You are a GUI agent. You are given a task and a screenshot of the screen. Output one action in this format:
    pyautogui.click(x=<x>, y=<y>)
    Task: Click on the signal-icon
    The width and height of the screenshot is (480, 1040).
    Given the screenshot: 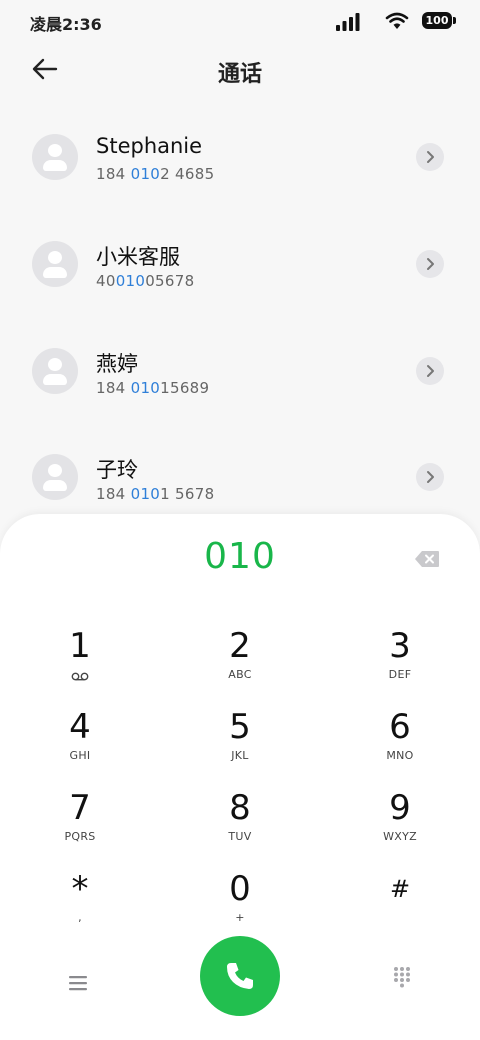 What is the action you would take?
    pyautogui.click(x=348, y=22)
    